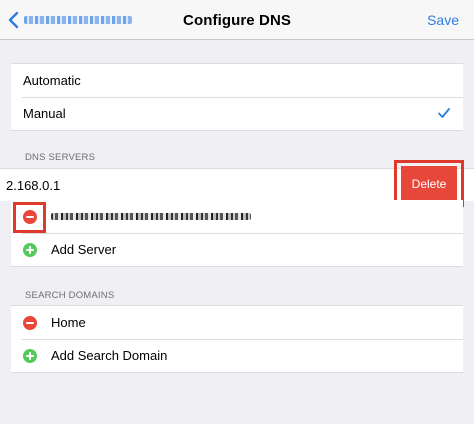  I want to click on add-search-domain-row: Add Search Domain, so click(237, 355).